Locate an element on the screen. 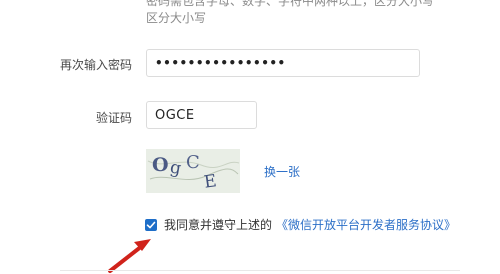 Image resolution: width=500 pixels, height=274 pixels. captcha-image: O g C E is located at coordinates (193, 171).